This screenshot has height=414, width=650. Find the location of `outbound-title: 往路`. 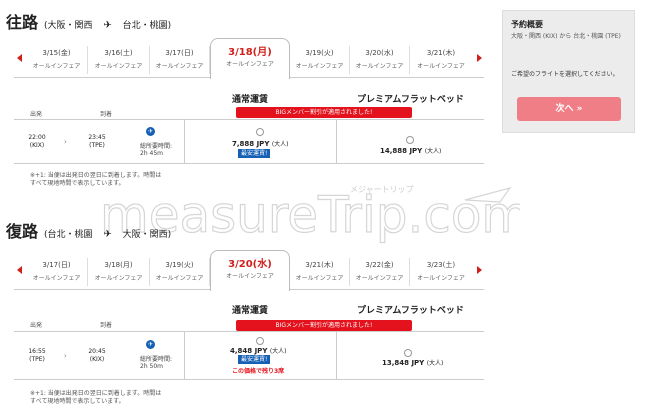

outbound-title: 往路 is located at coordinates (22, 22).